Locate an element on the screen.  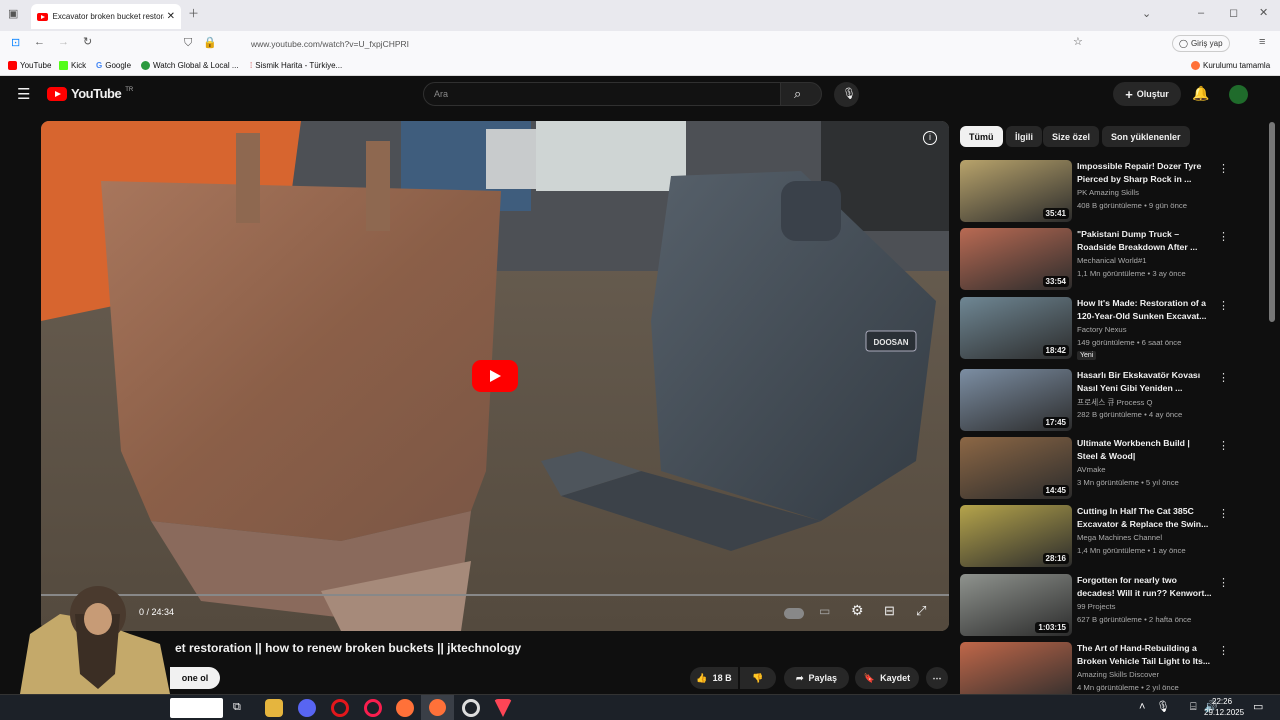
bookmark-sidebar-icon: ⊡ is located at coordinates (15, 43).